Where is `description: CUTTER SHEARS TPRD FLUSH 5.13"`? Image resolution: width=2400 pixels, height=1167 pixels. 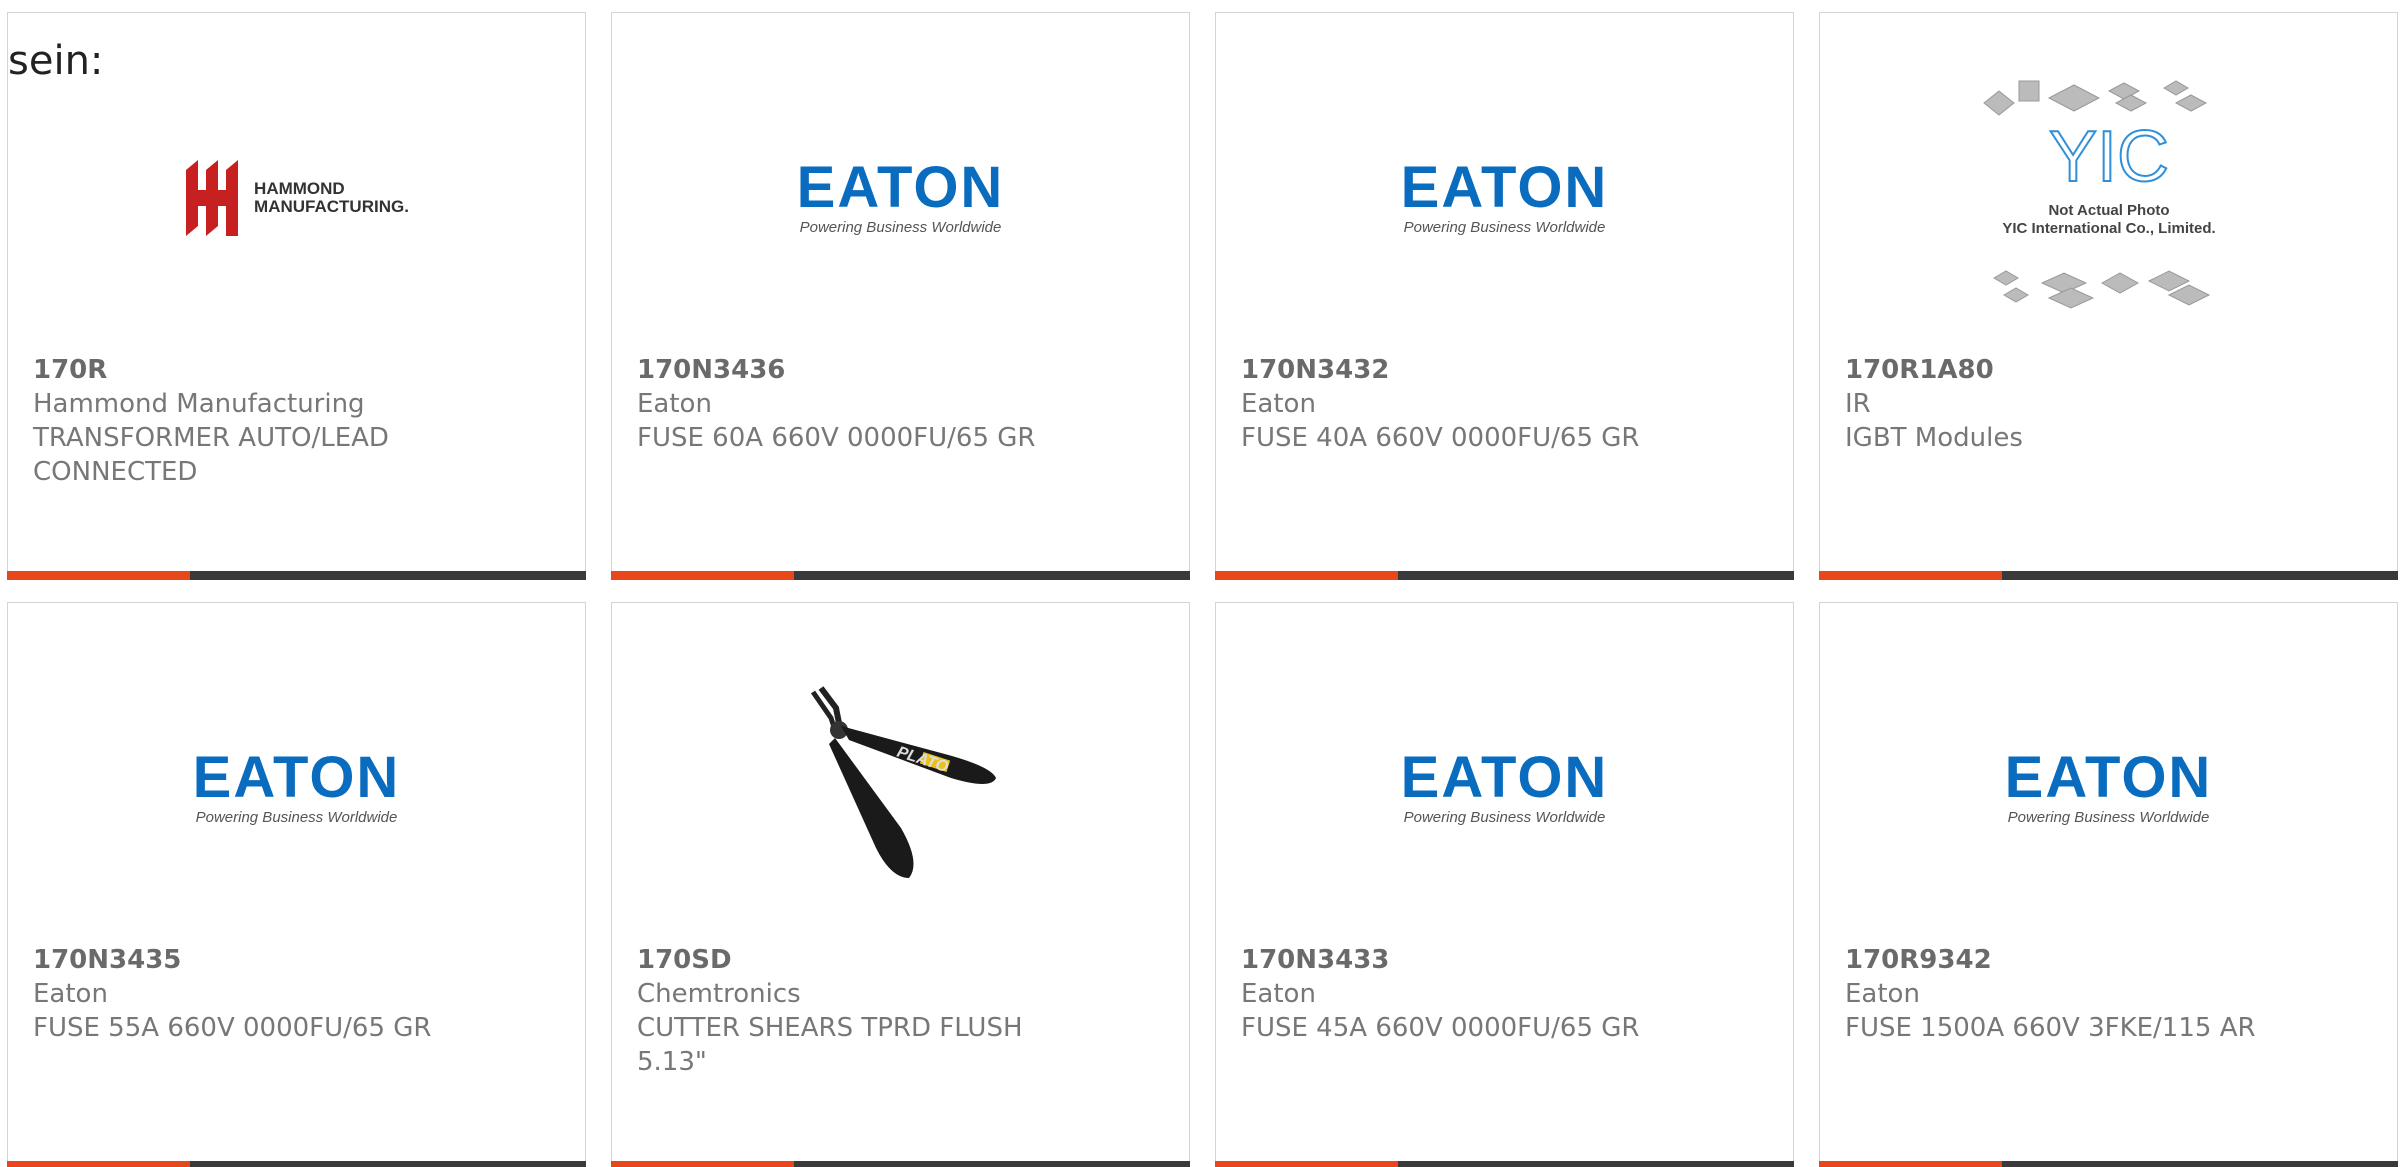 description: CUTTER SHEARS TPRD FLUSH 5.13" is located at coordinates (830, 1045).